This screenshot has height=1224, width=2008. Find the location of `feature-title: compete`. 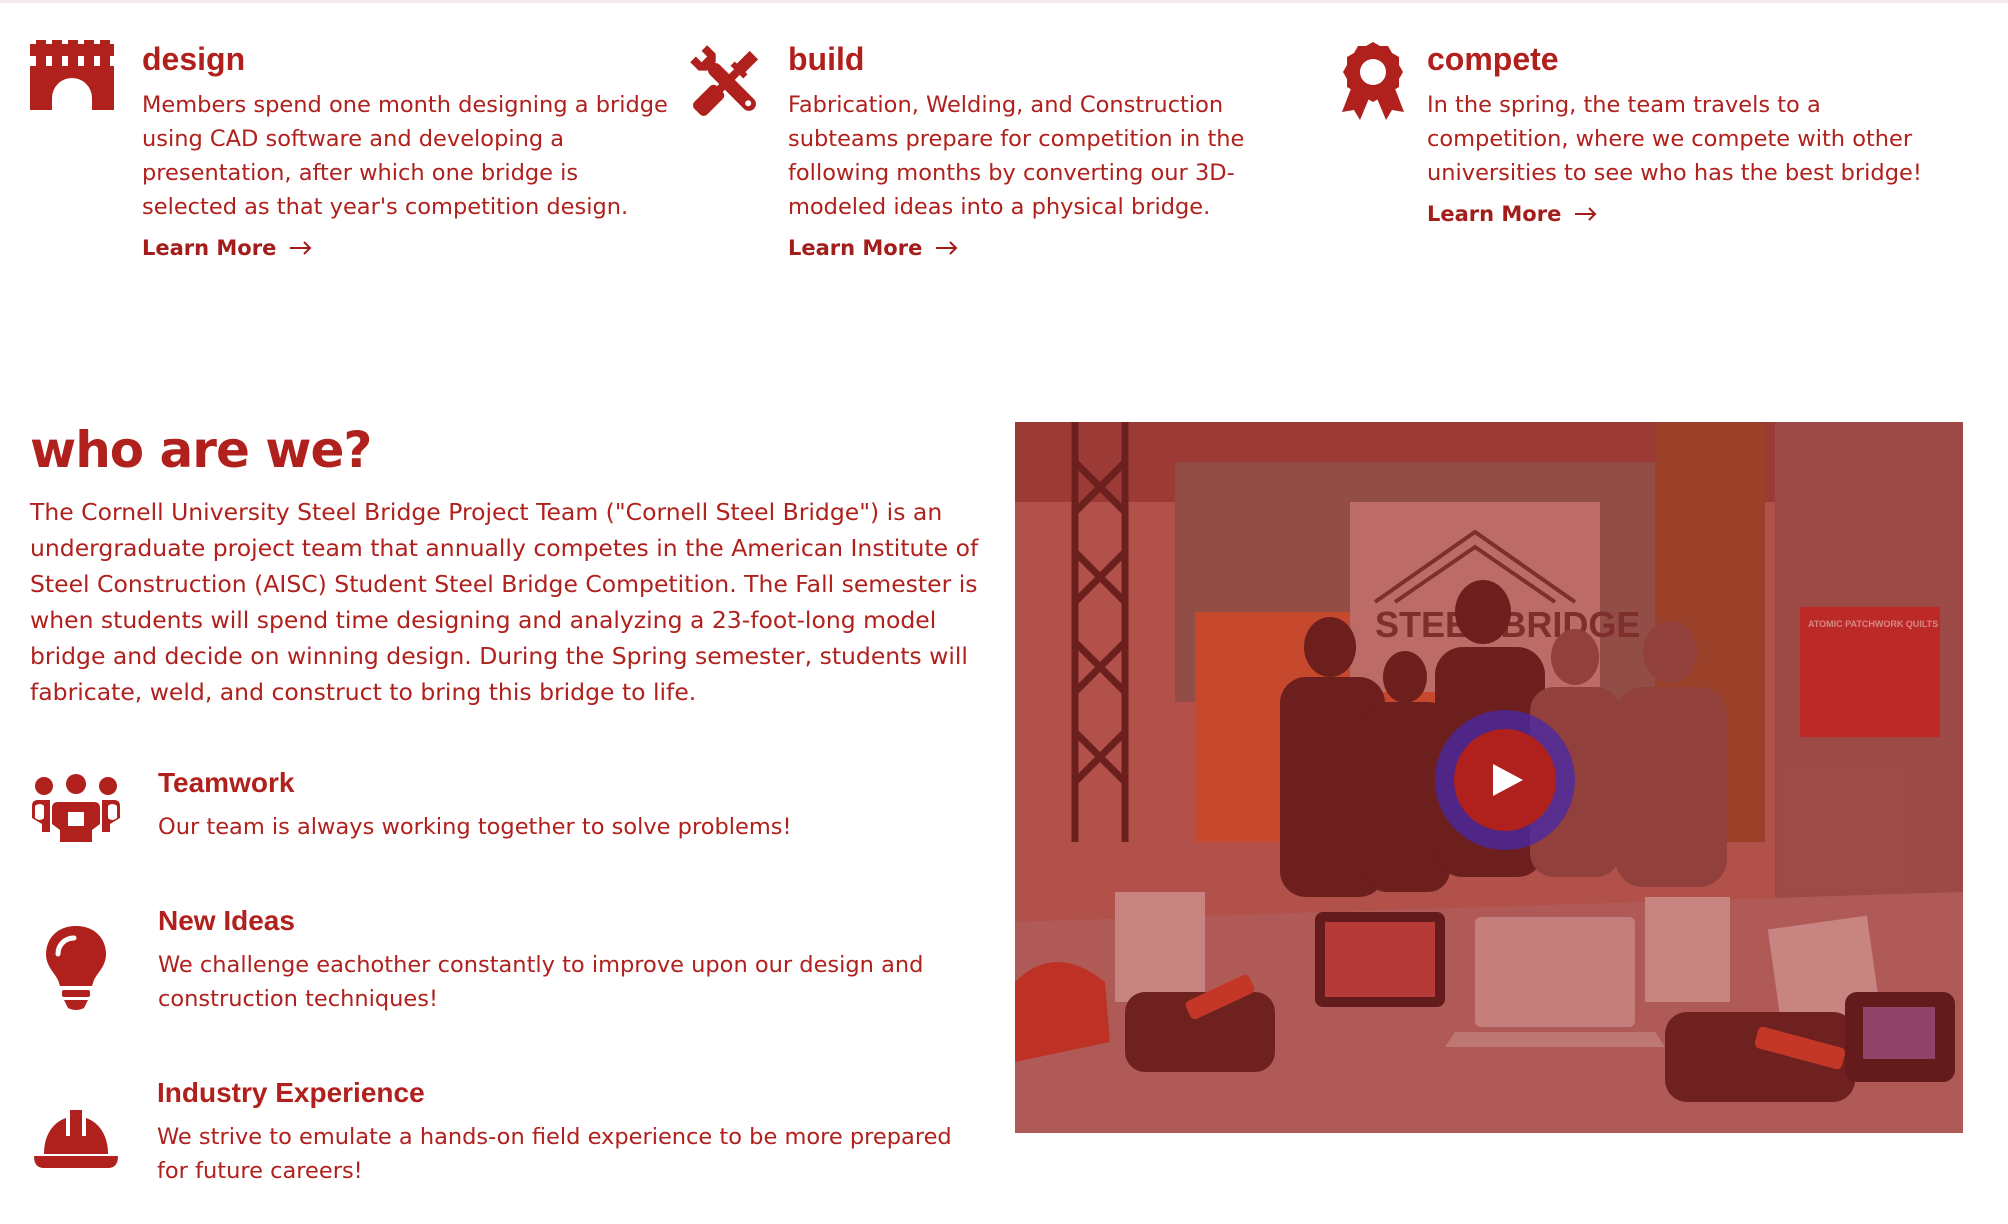

feature-title: compete is located at coordinates (1493, 59).